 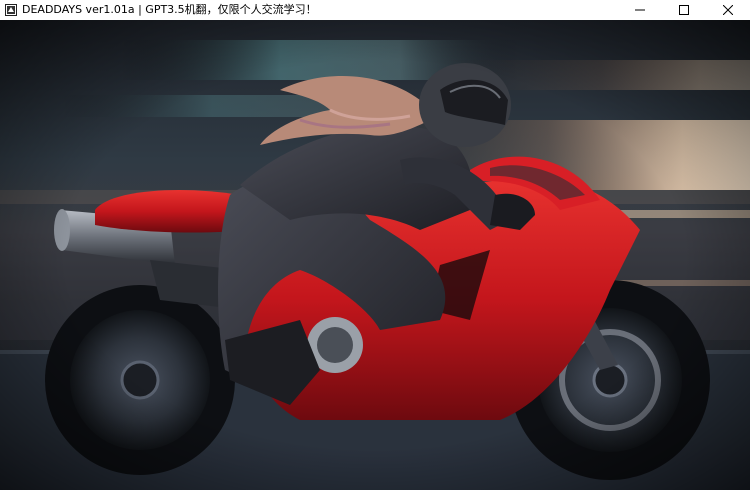 I want to click on game-app-icon, so click(x=11, y=10).